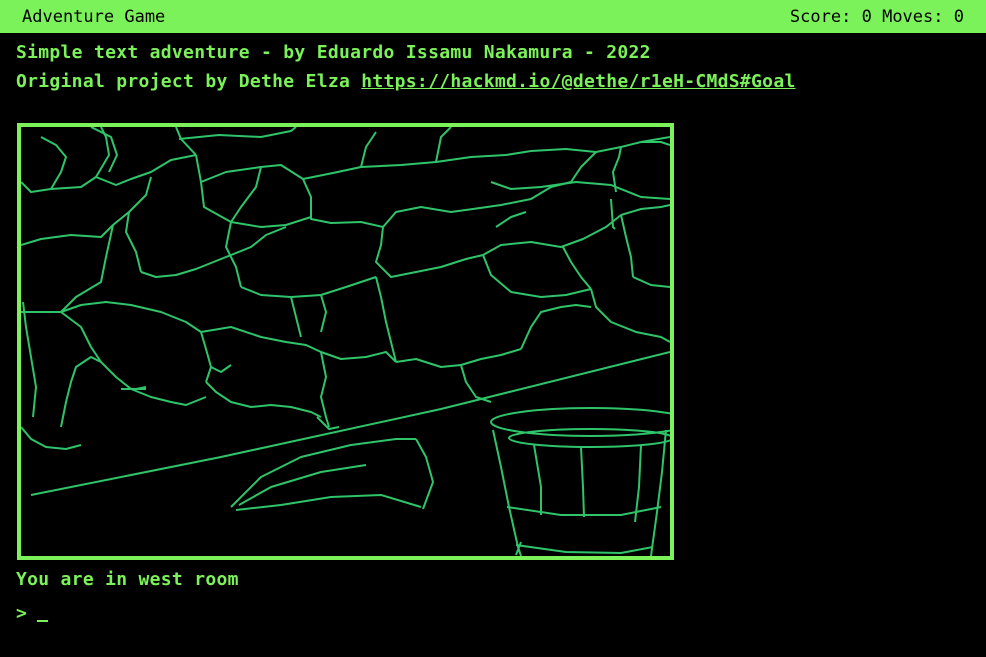 The width and height of the screenshot is (986, 657). What do you see at coordinates (42, 612) in the screenshot?
I see `command-input-cursor` at bounding box center [42, 612].